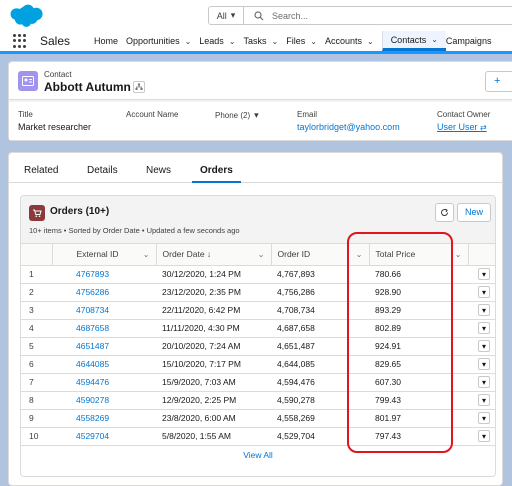 Image resolution: width=512 pixels, height=486 pixels. Describe the element at coordinates (102, 174) in the screenshot. I see `tab-details: Details` at that location.